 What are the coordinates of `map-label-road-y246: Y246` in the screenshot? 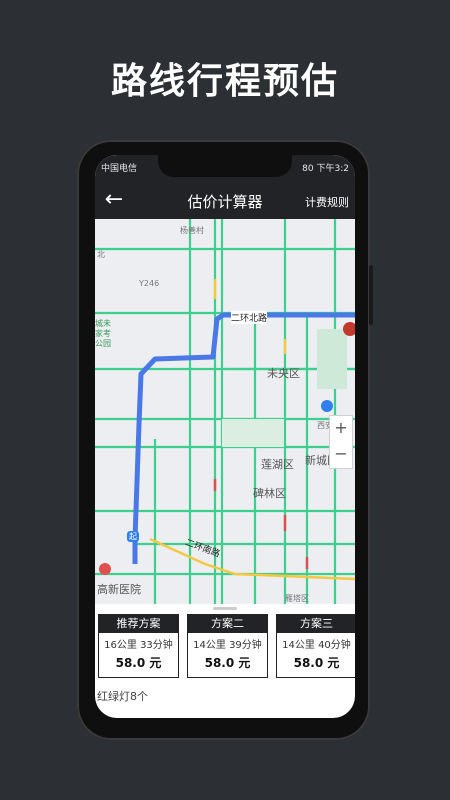 It's located at (149, 283).